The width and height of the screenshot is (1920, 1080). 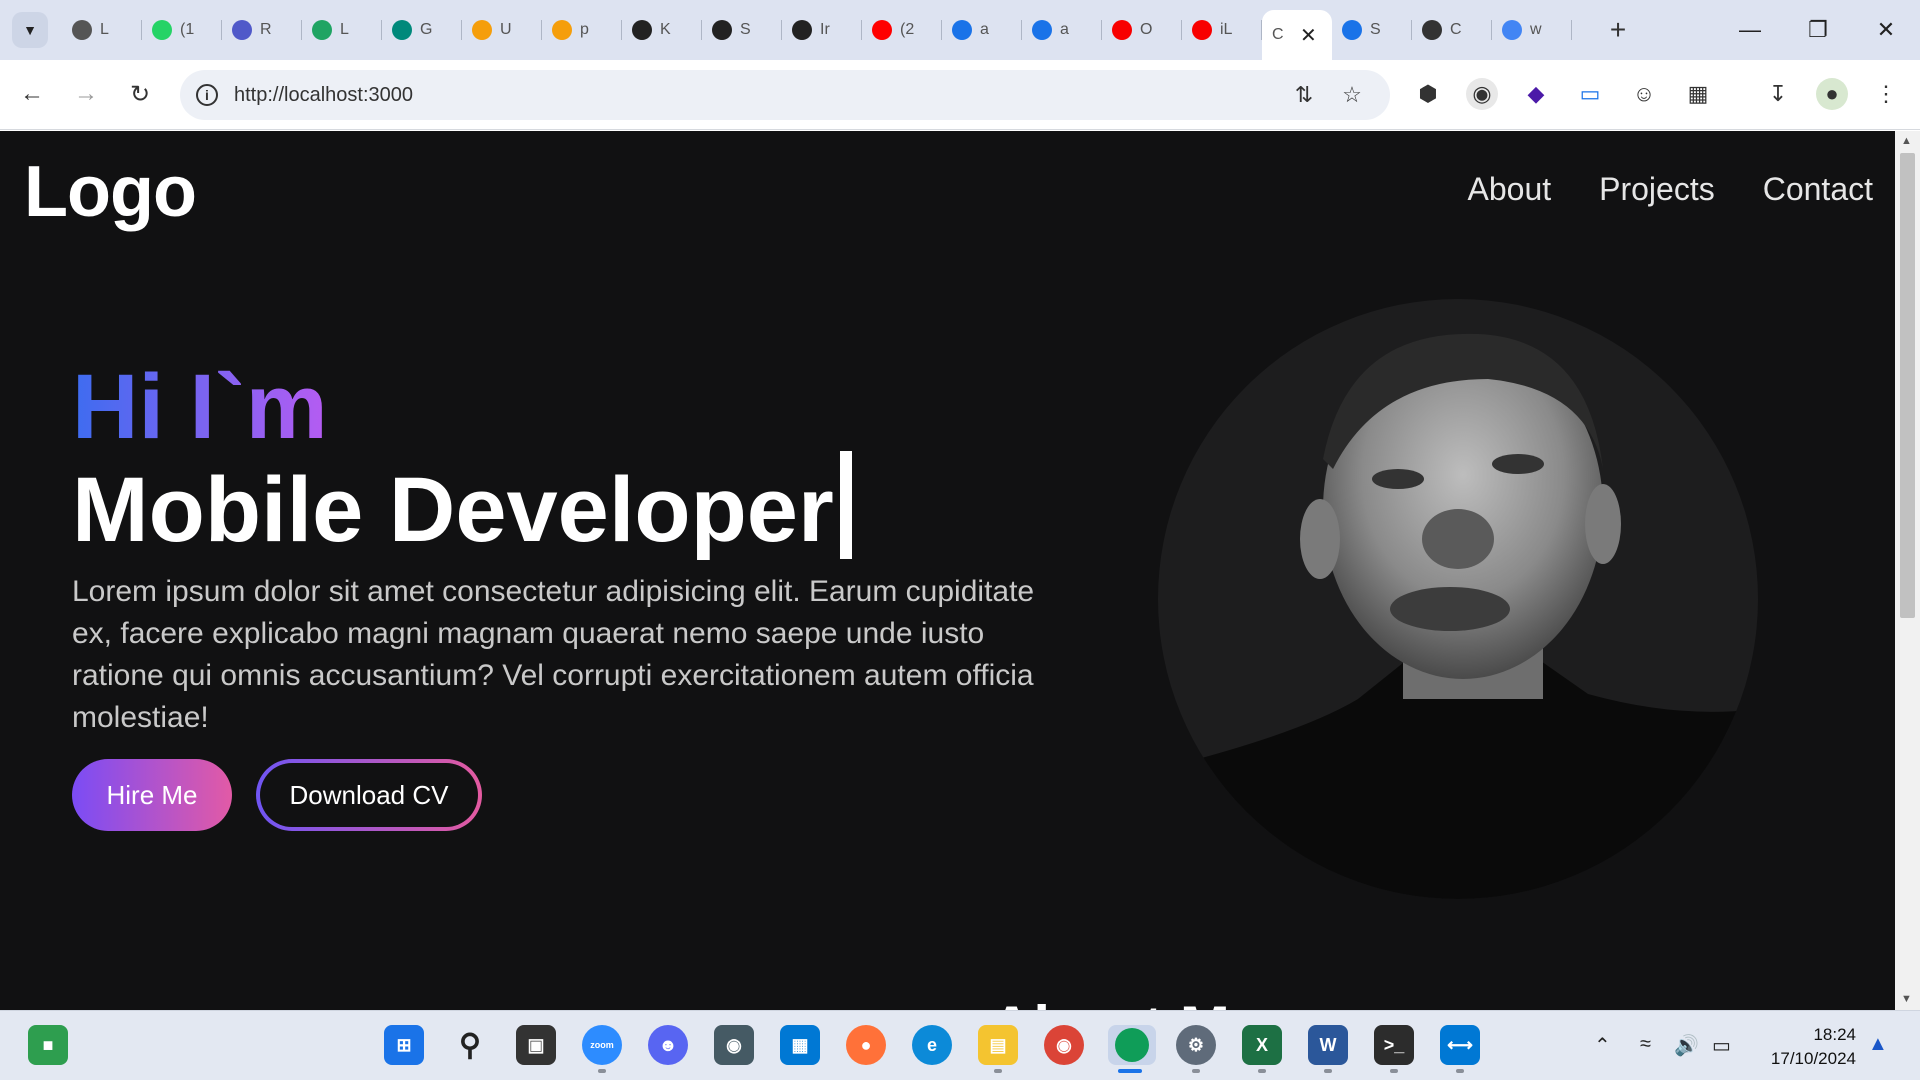 I want to click on wifi-icon: ≈, so click(x=1645, y=1044).